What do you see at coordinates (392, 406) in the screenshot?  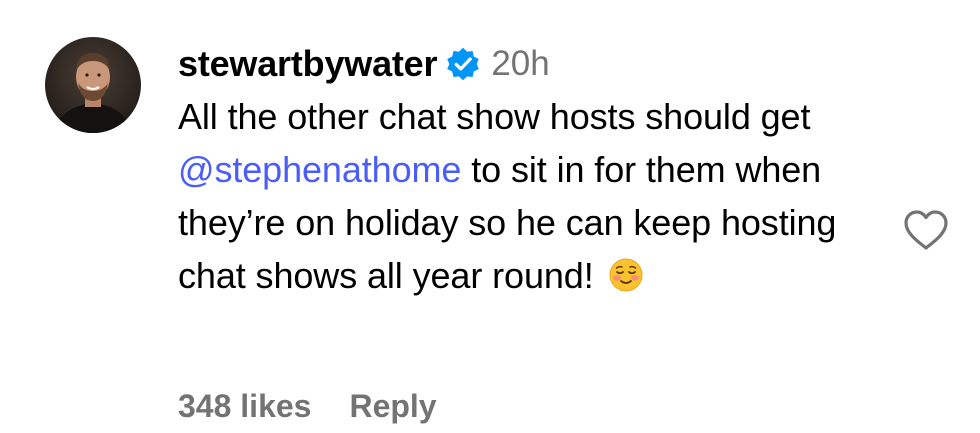 I see `reply-button: Reply` at bounding box center [392, 406].